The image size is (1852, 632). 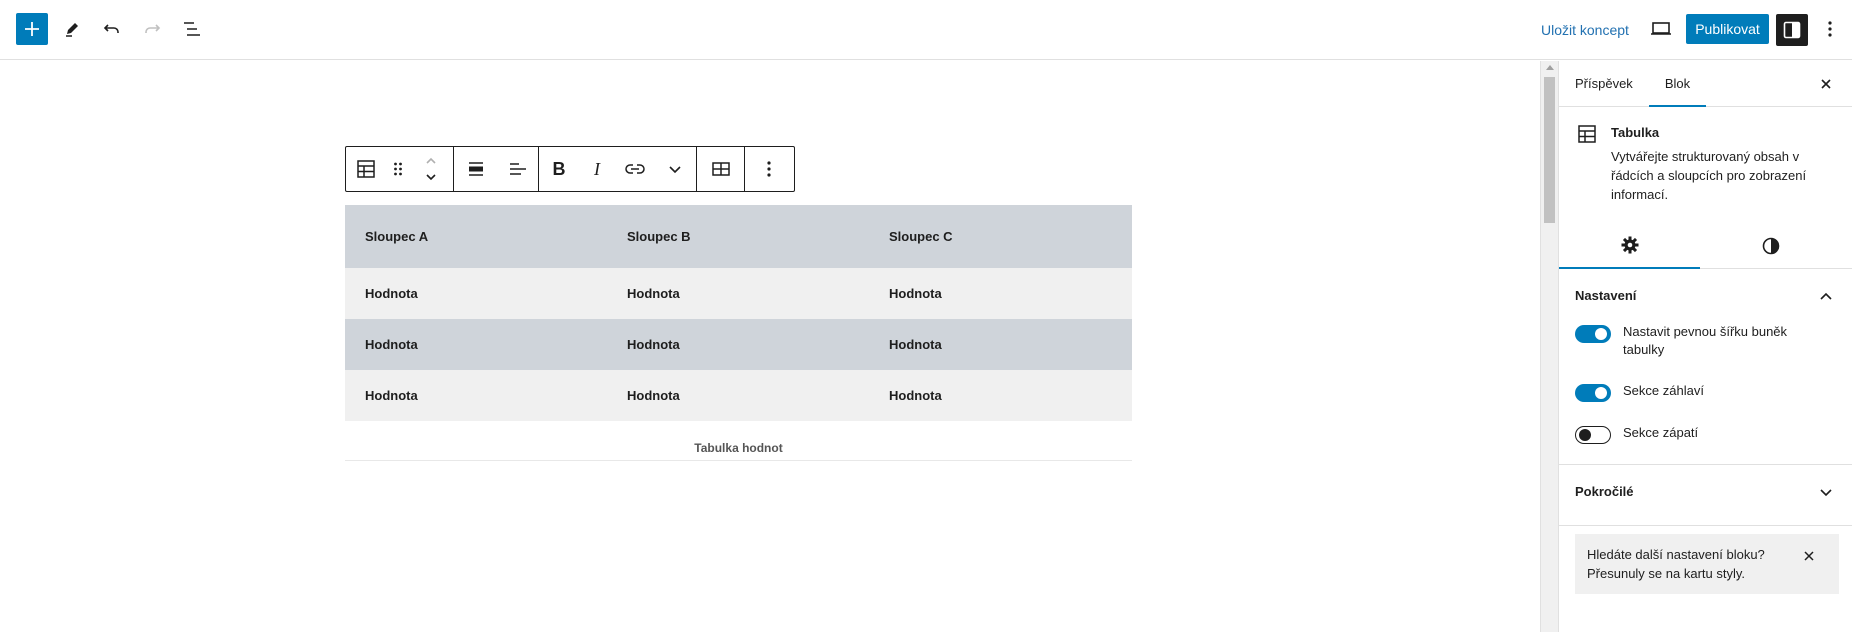 What do you see at coordinates (1593, 435) in the screenshot?
I see `footer-section-toggle` at bounding box center [1593, 435].